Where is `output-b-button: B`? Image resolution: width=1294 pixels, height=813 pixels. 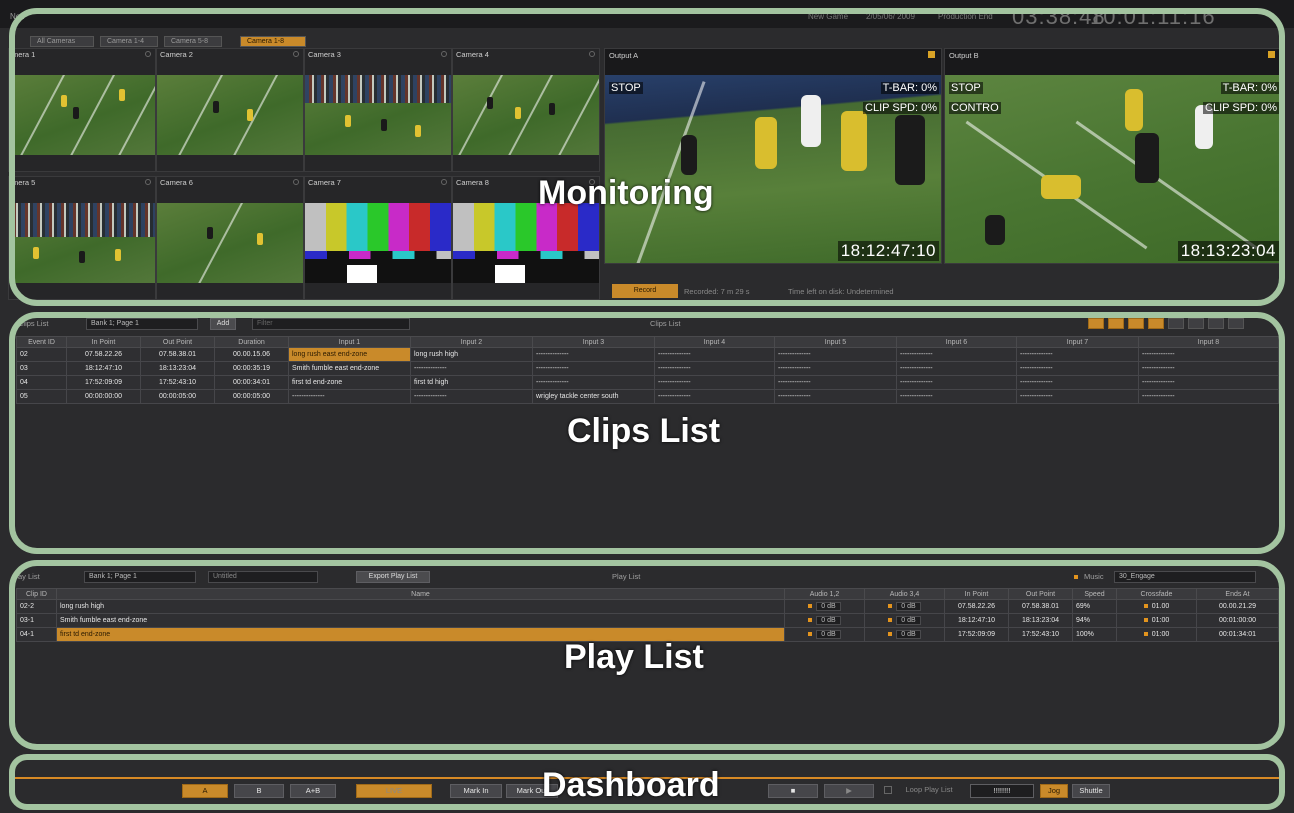 output-b-button: B is located at coordinates (259, 791).